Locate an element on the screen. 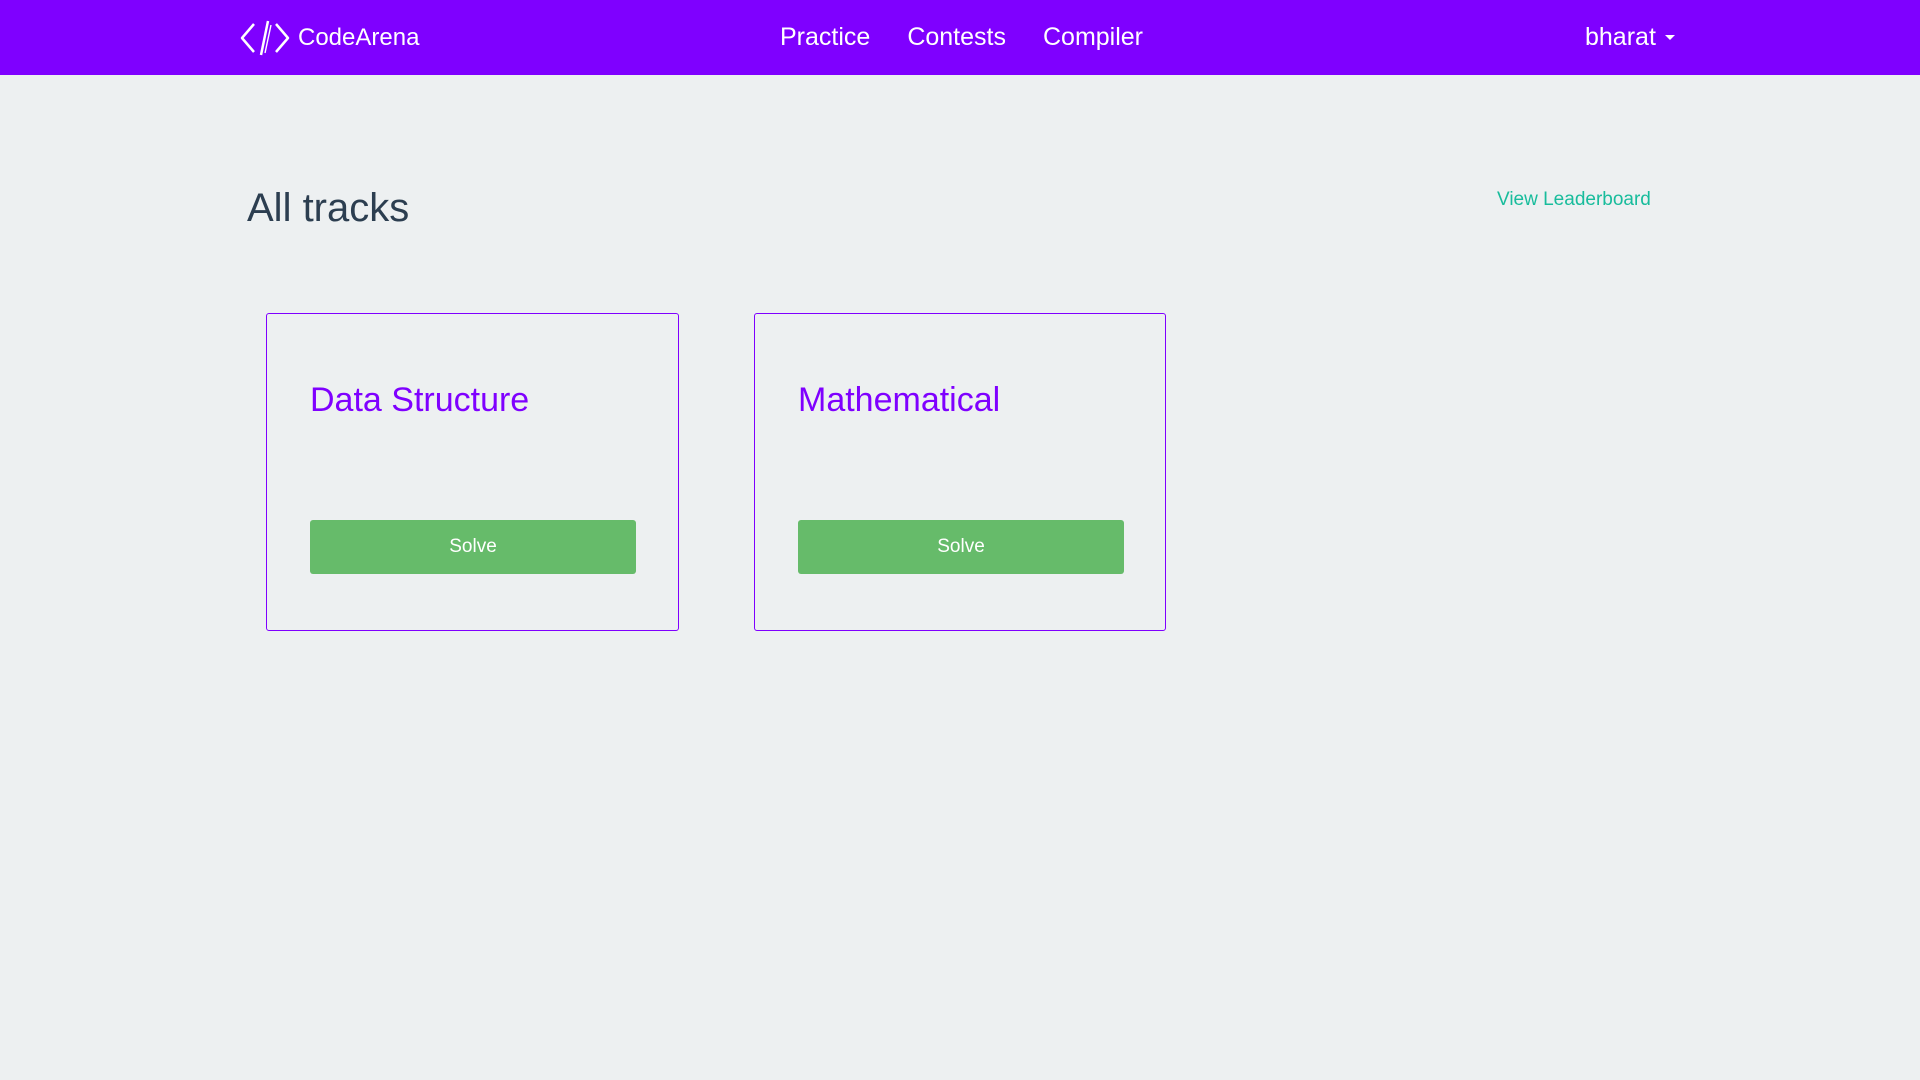  user-menu-dropdown: bharat is located at coordinates (1630, 37).